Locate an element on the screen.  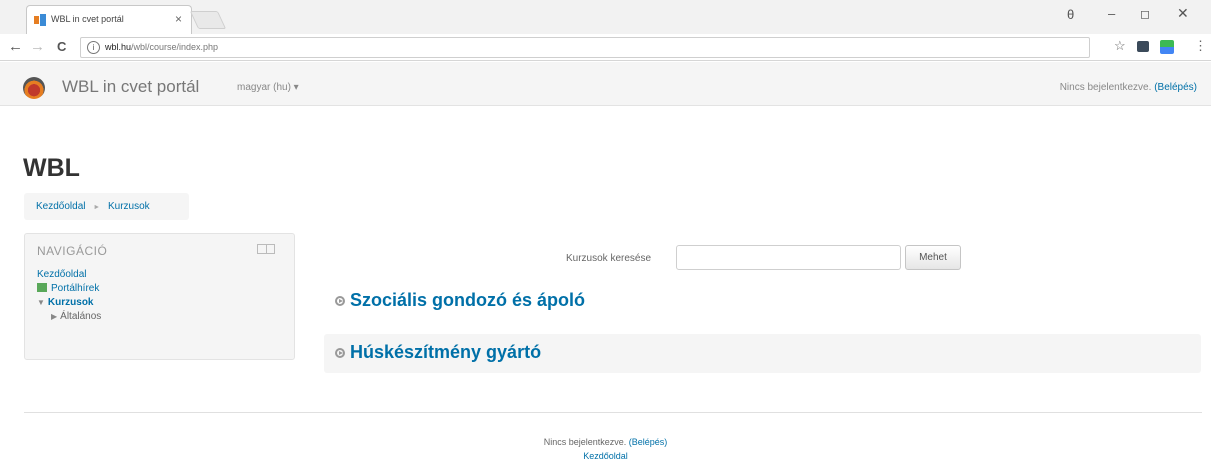
url-path: /wbl/course/index.php is located at coordinates (175, 47).